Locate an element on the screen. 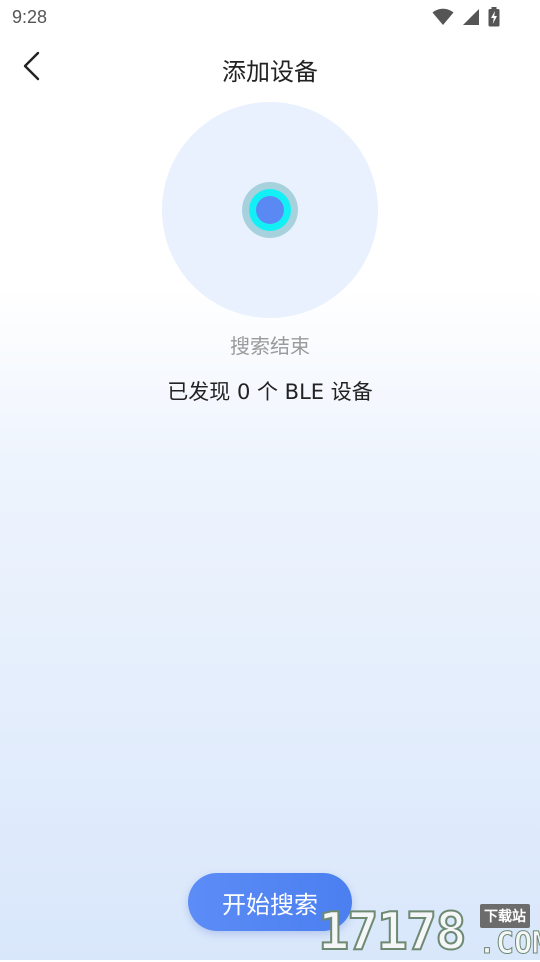 The image size is (540, 962). wifi-icon is located at coordinates (443, 17).